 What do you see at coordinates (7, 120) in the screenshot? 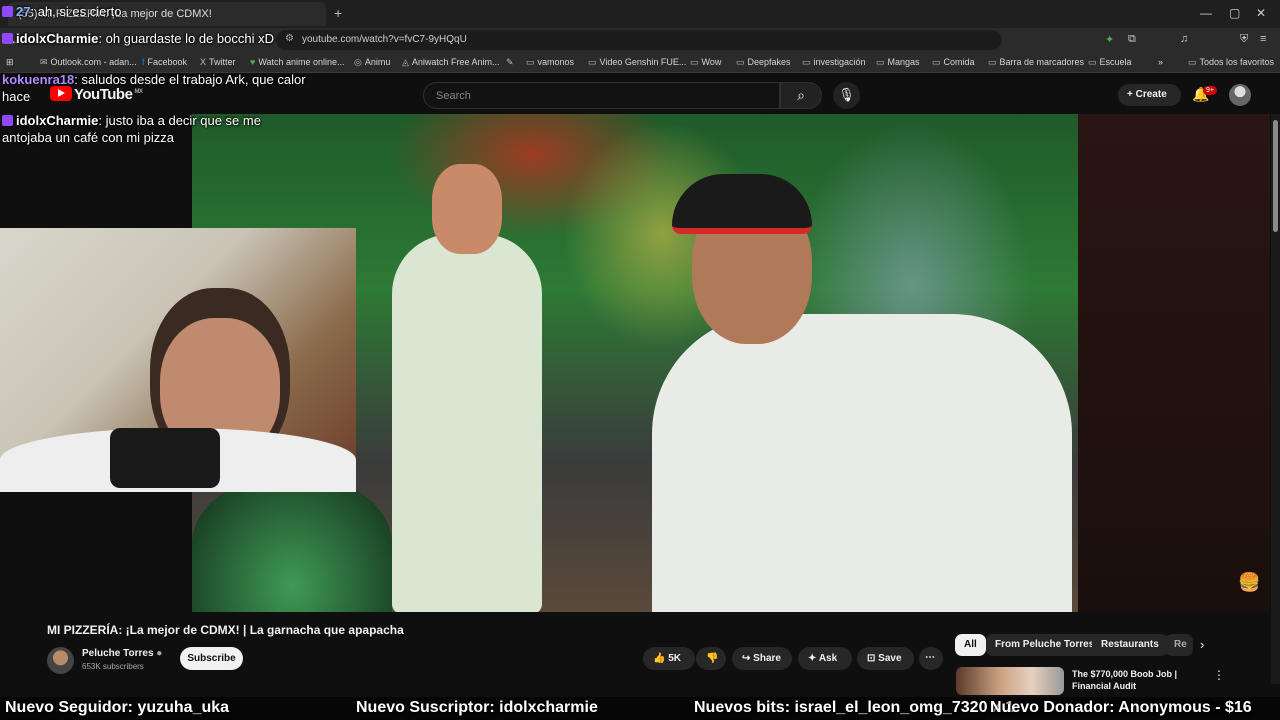
I see `sub-badge-icon` at bounding box center [7, 120].